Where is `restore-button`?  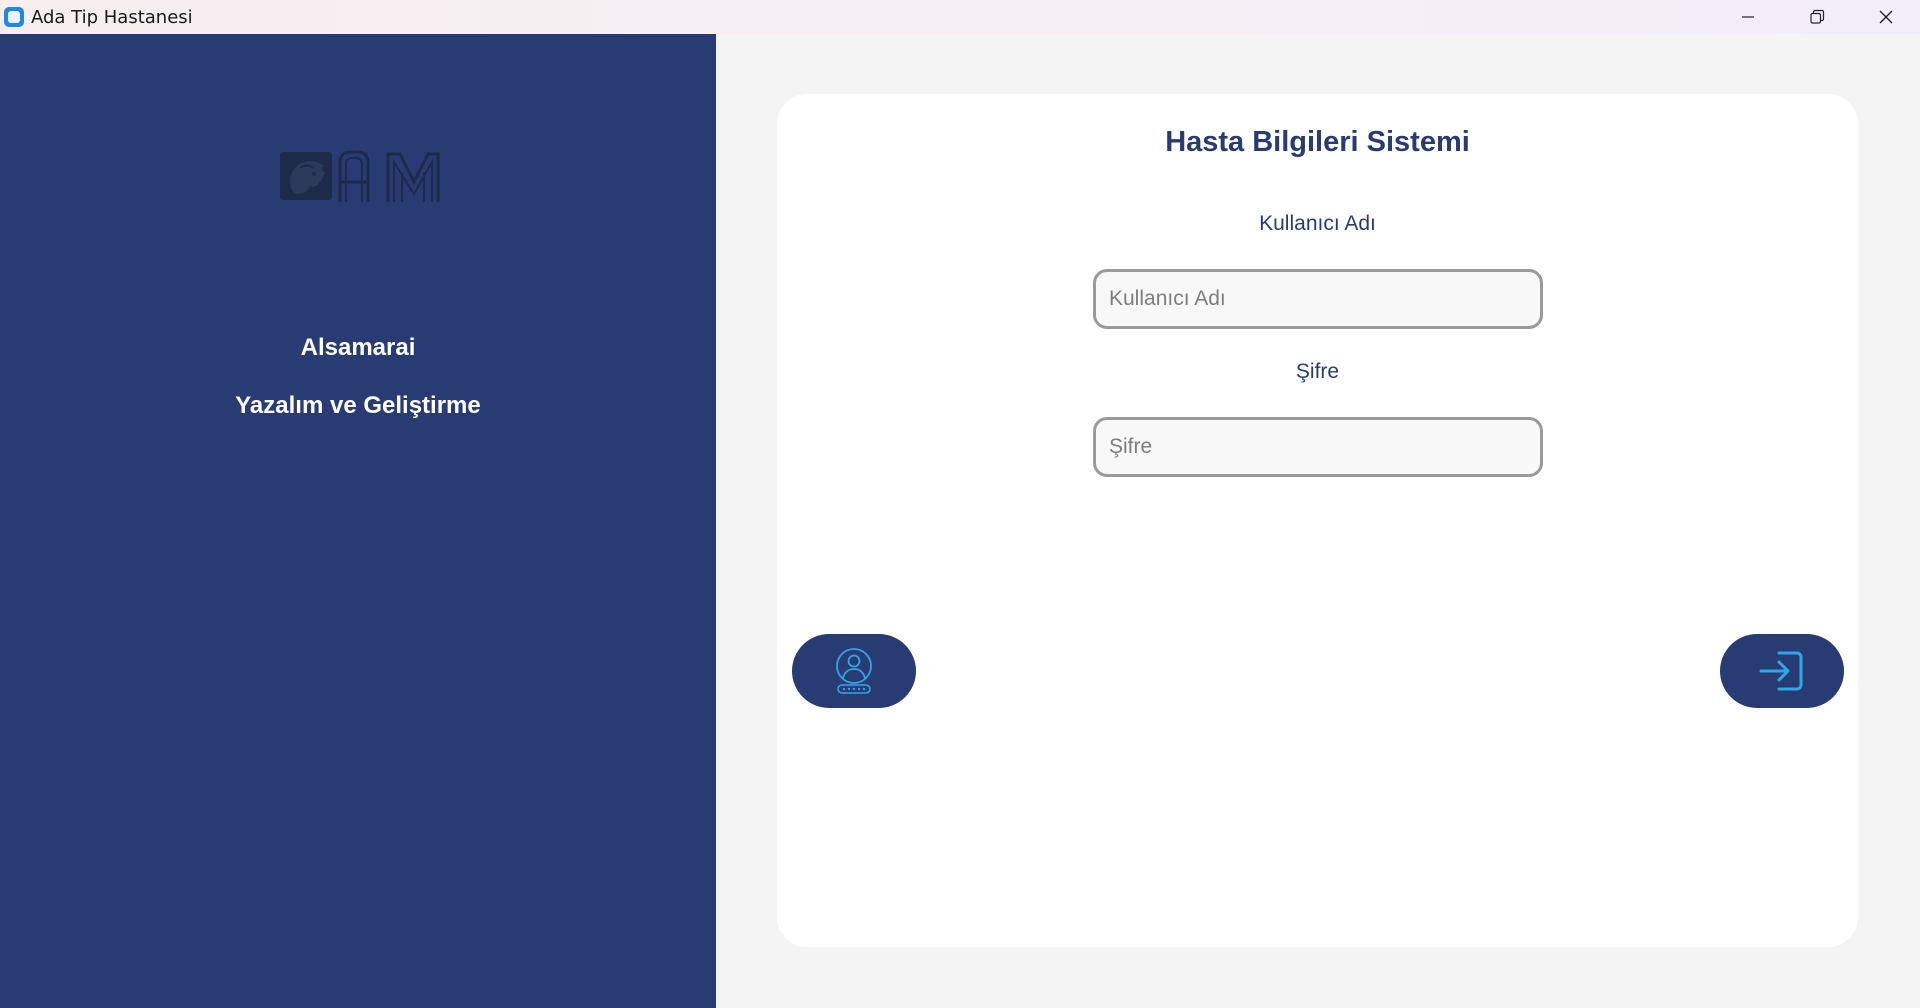
restore-button is located at coordinates (1816, 17).